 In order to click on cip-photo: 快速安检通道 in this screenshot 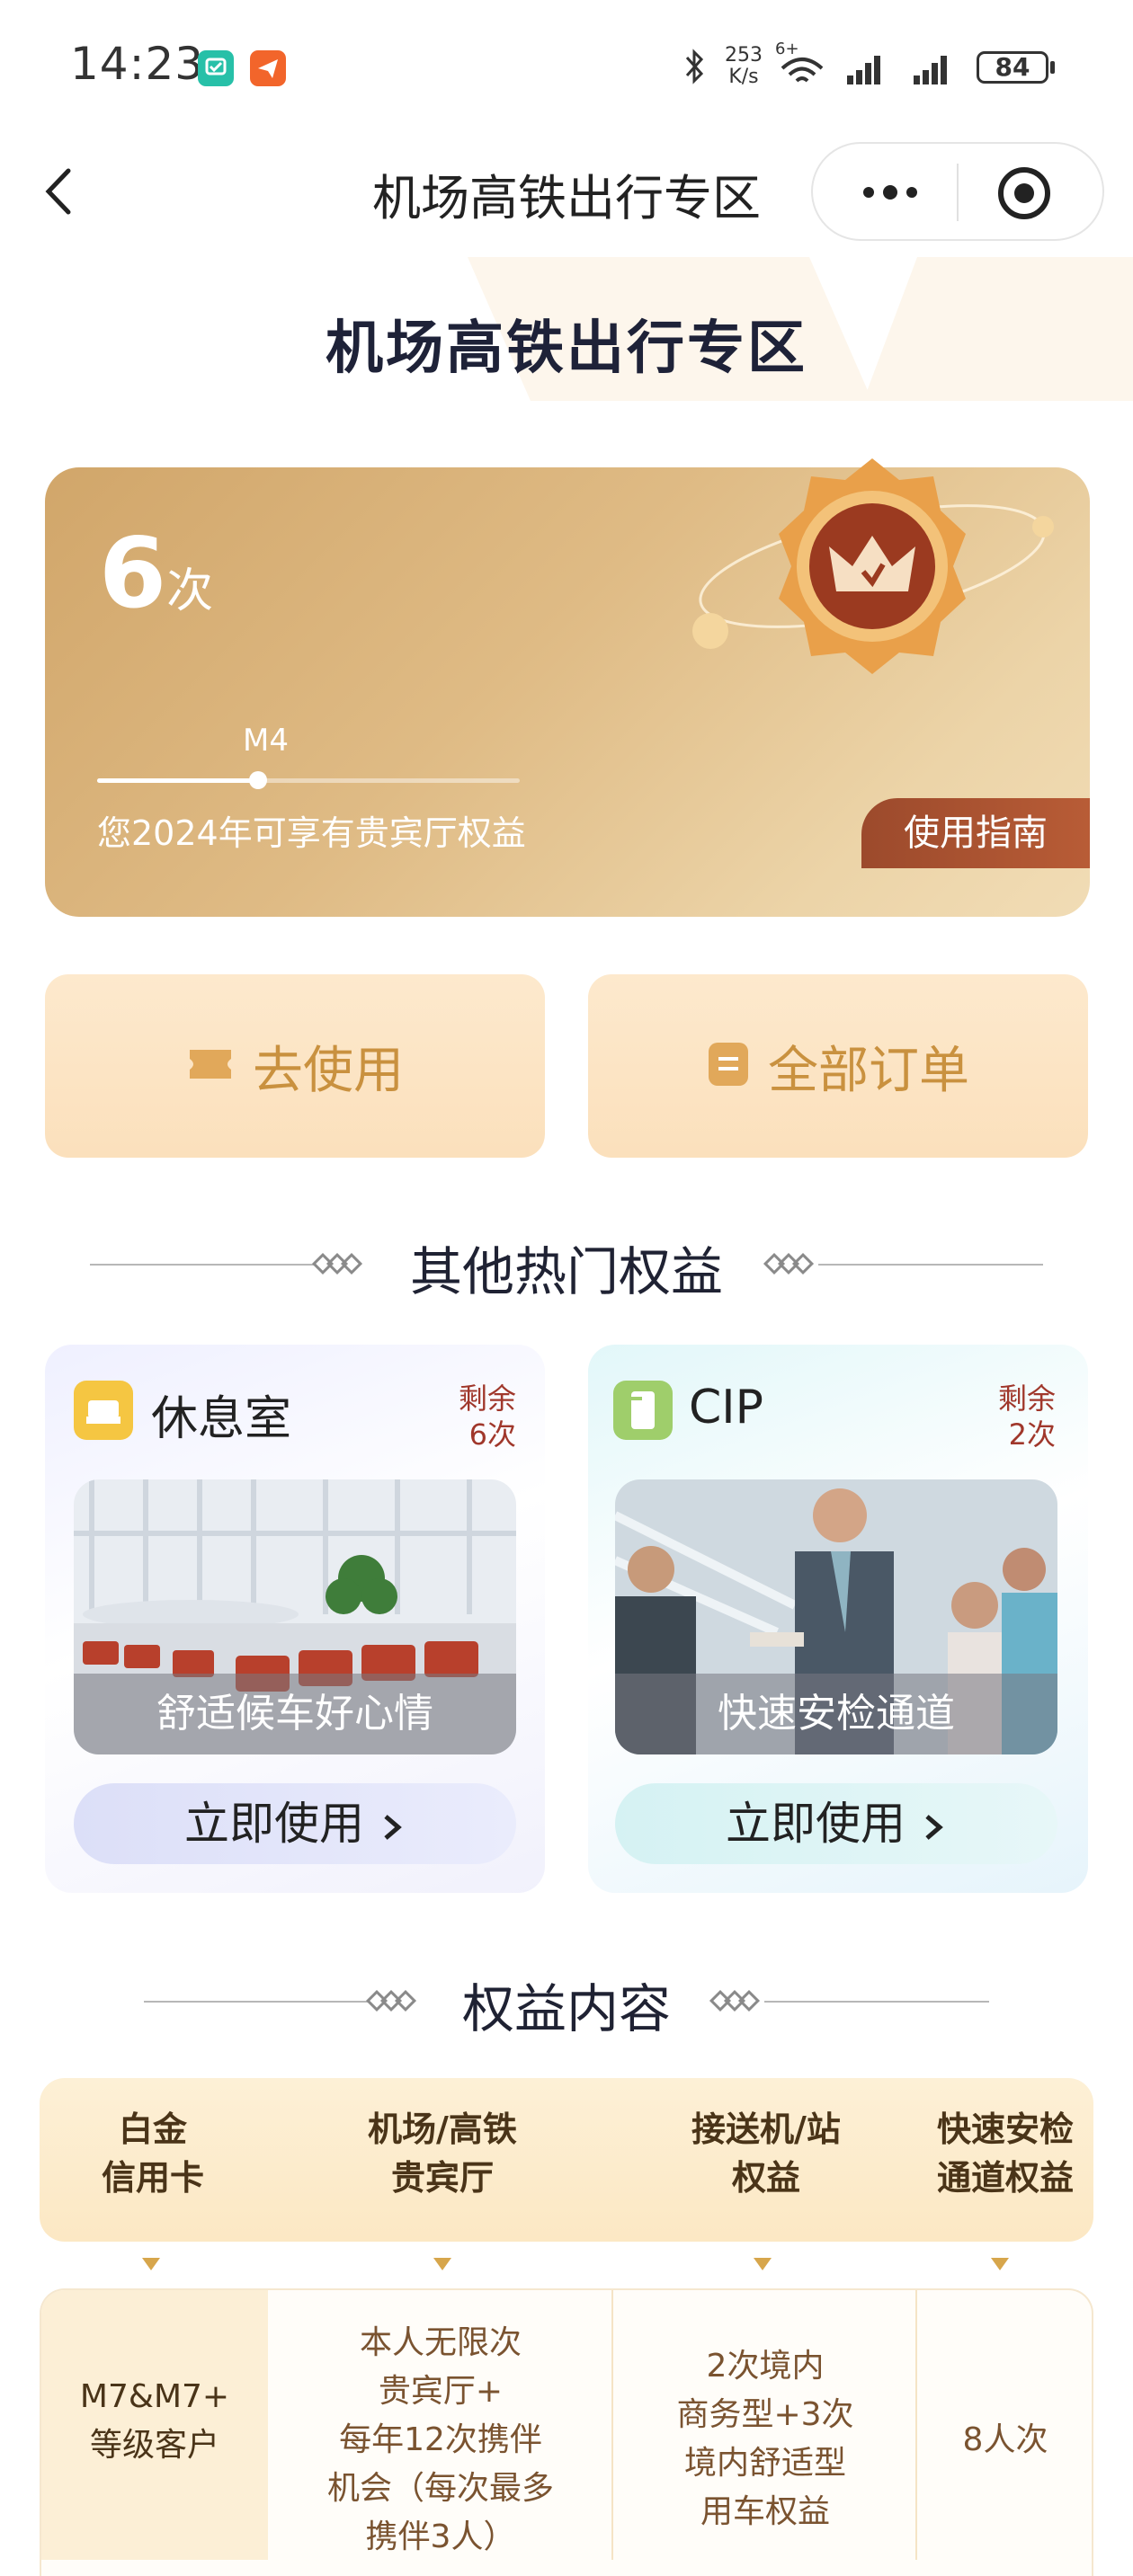, I will do `click(836, 1616)`.